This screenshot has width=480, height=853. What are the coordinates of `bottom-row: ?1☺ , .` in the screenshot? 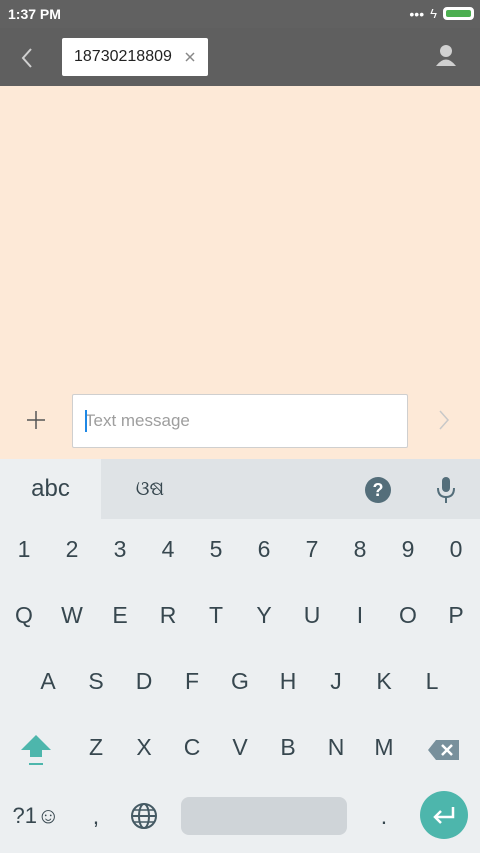 It's located at (240, 816).